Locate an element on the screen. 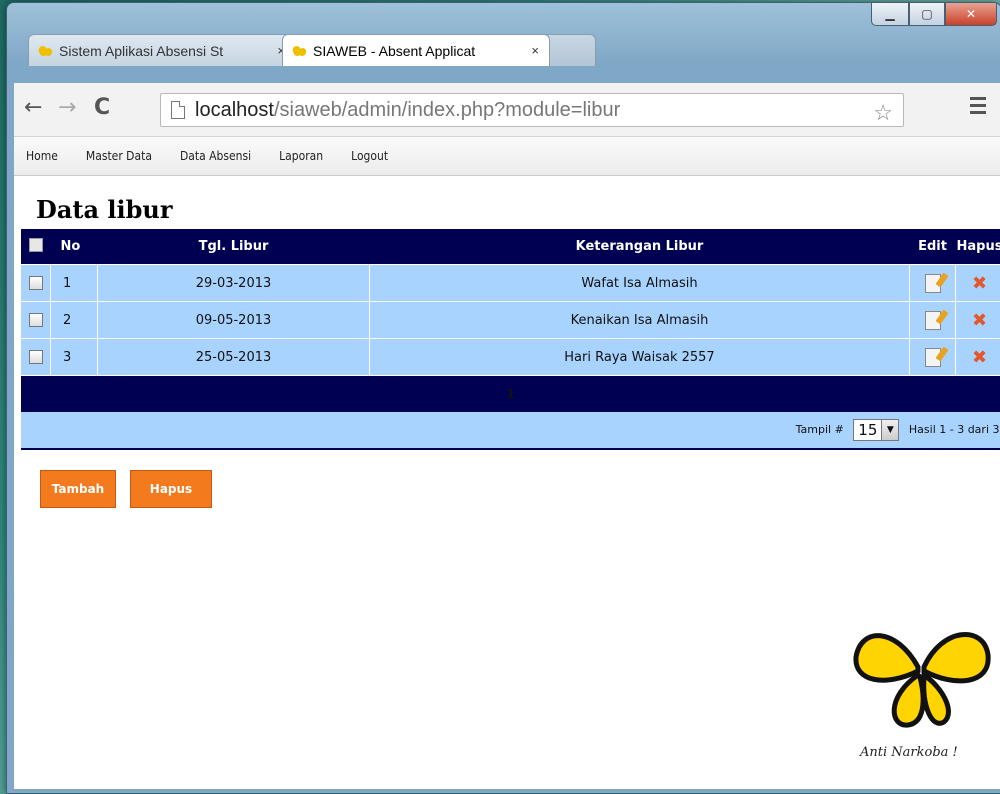 The height and width of the screenshot is (794, 1000). chrome-menu-icon is located at coordinates (978, 107).